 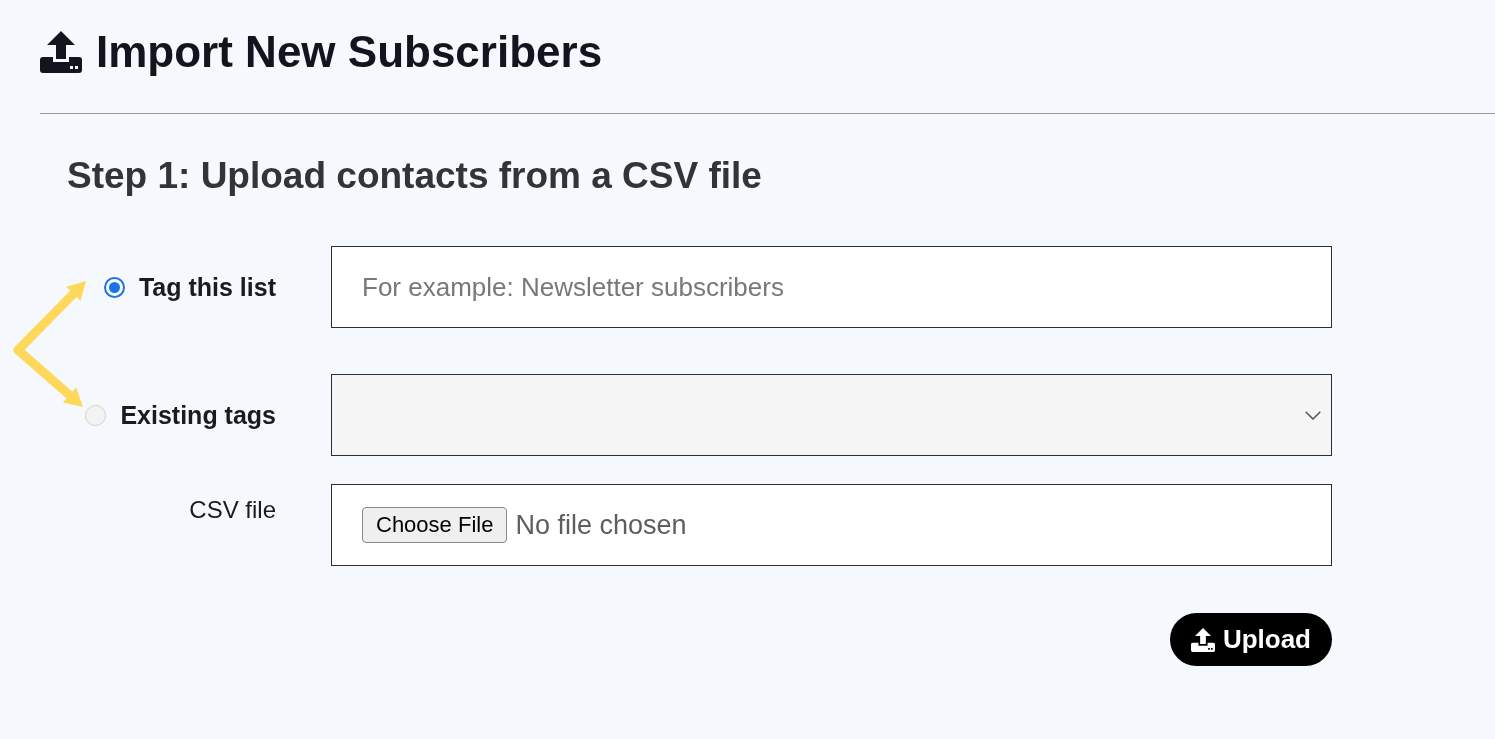 What do you see at coordinates (435, 525) in the screenshot?
I see `choose-file-button: Choose File` at bounding box center [435, 525].